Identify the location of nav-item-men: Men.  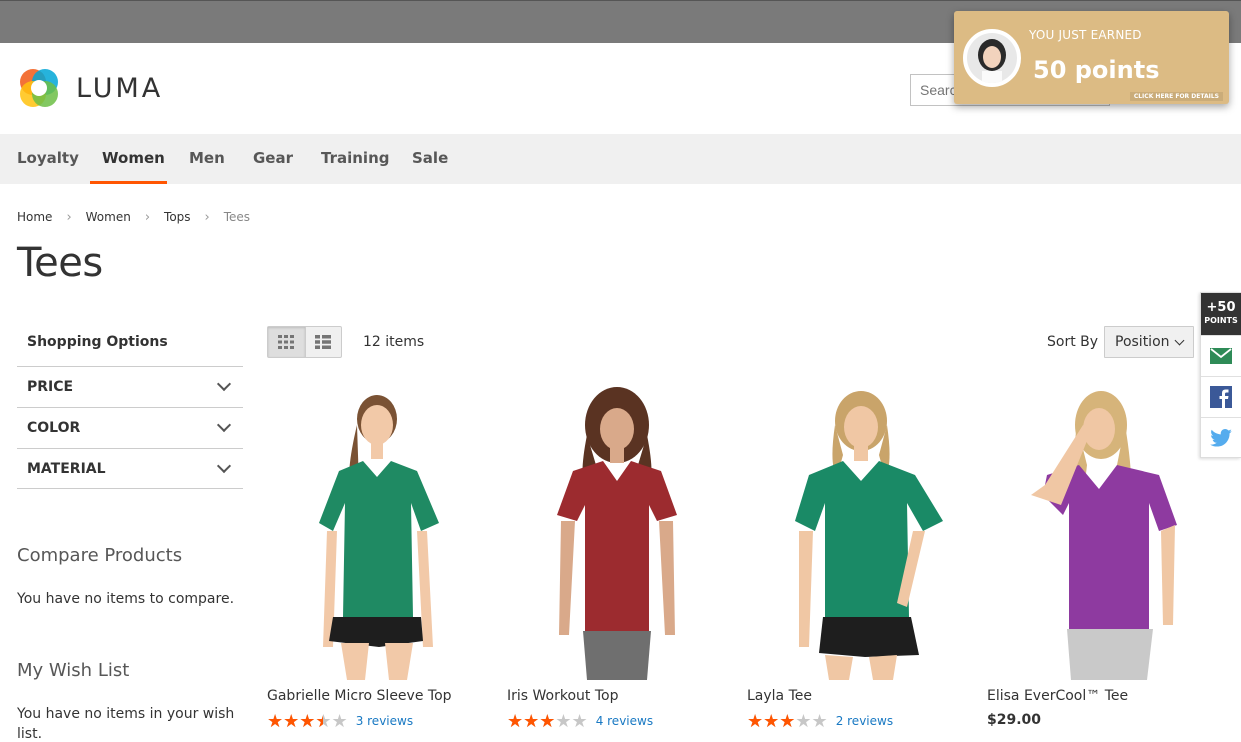
(207, 159).